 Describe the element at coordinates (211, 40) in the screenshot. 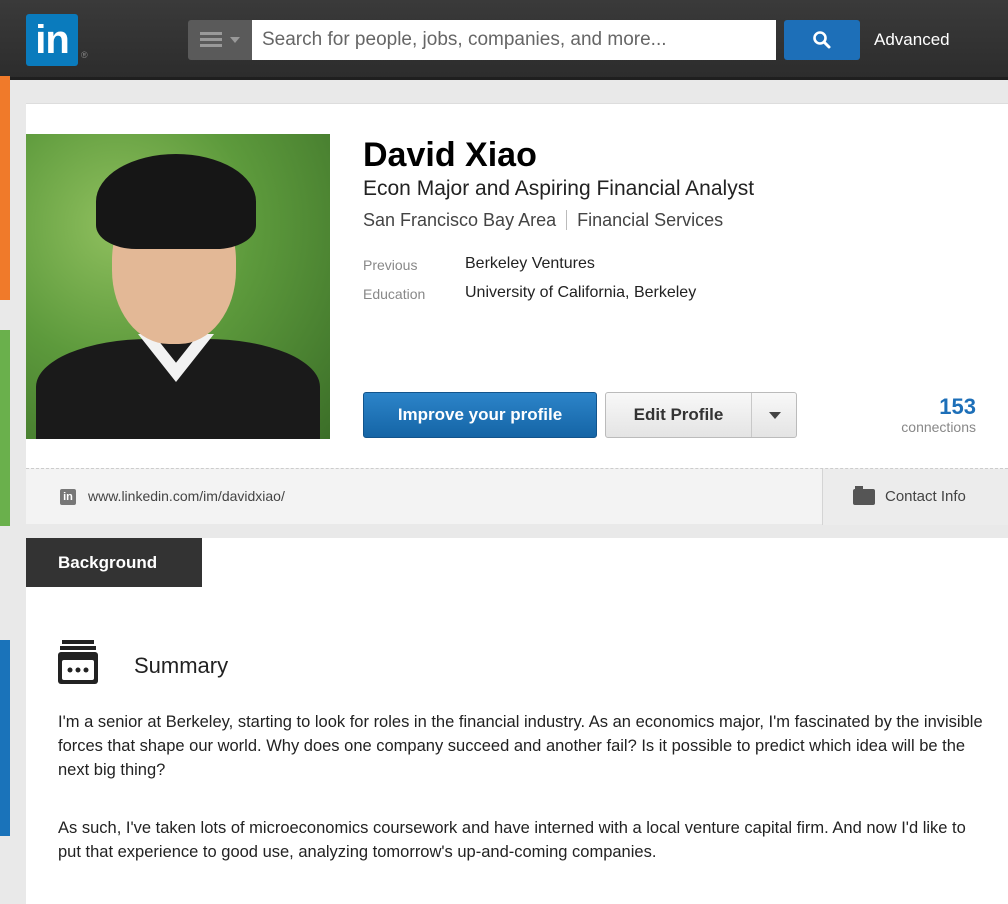

I see `menu-icon` at that location.